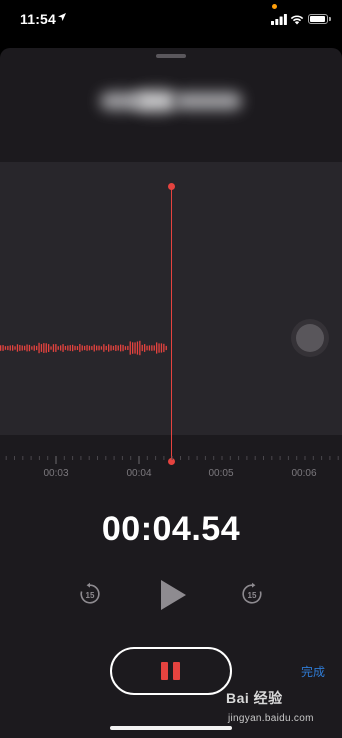  I want to click on skip-back-15-icon: 15, so click(90, 594).